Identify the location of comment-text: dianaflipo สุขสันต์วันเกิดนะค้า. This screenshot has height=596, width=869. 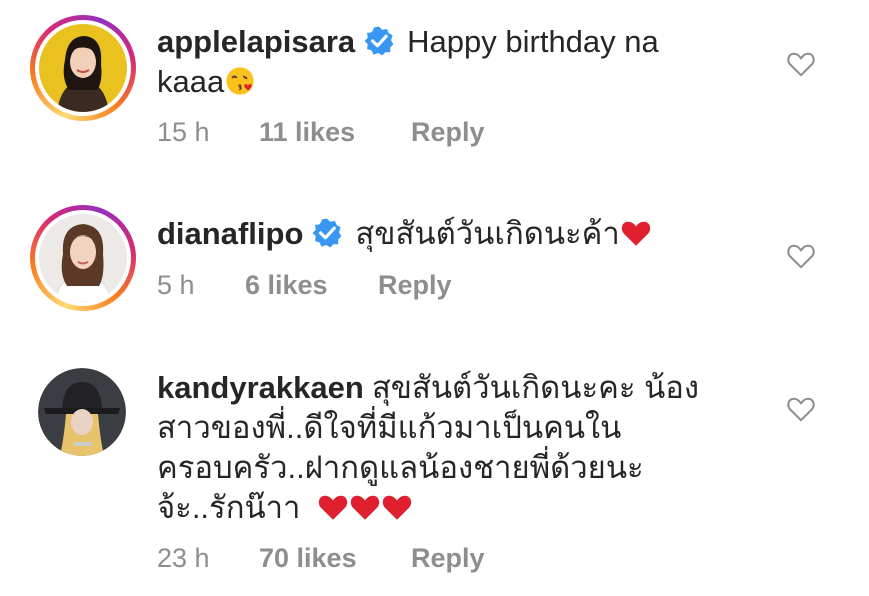
(437, 234).